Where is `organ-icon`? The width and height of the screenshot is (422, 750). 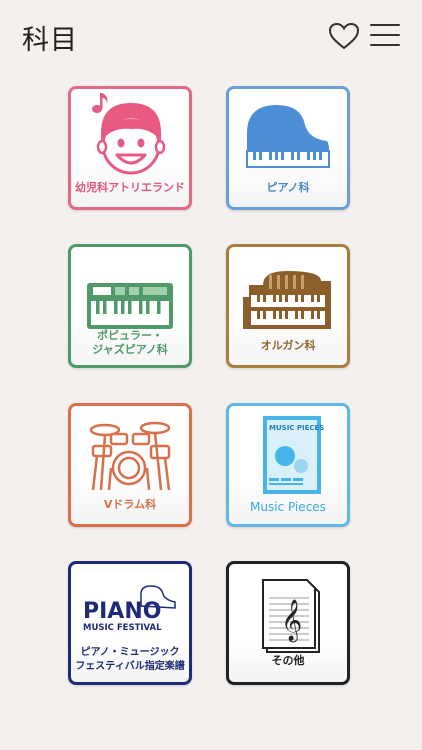
organ-icon is located at coordinates (287, 300).